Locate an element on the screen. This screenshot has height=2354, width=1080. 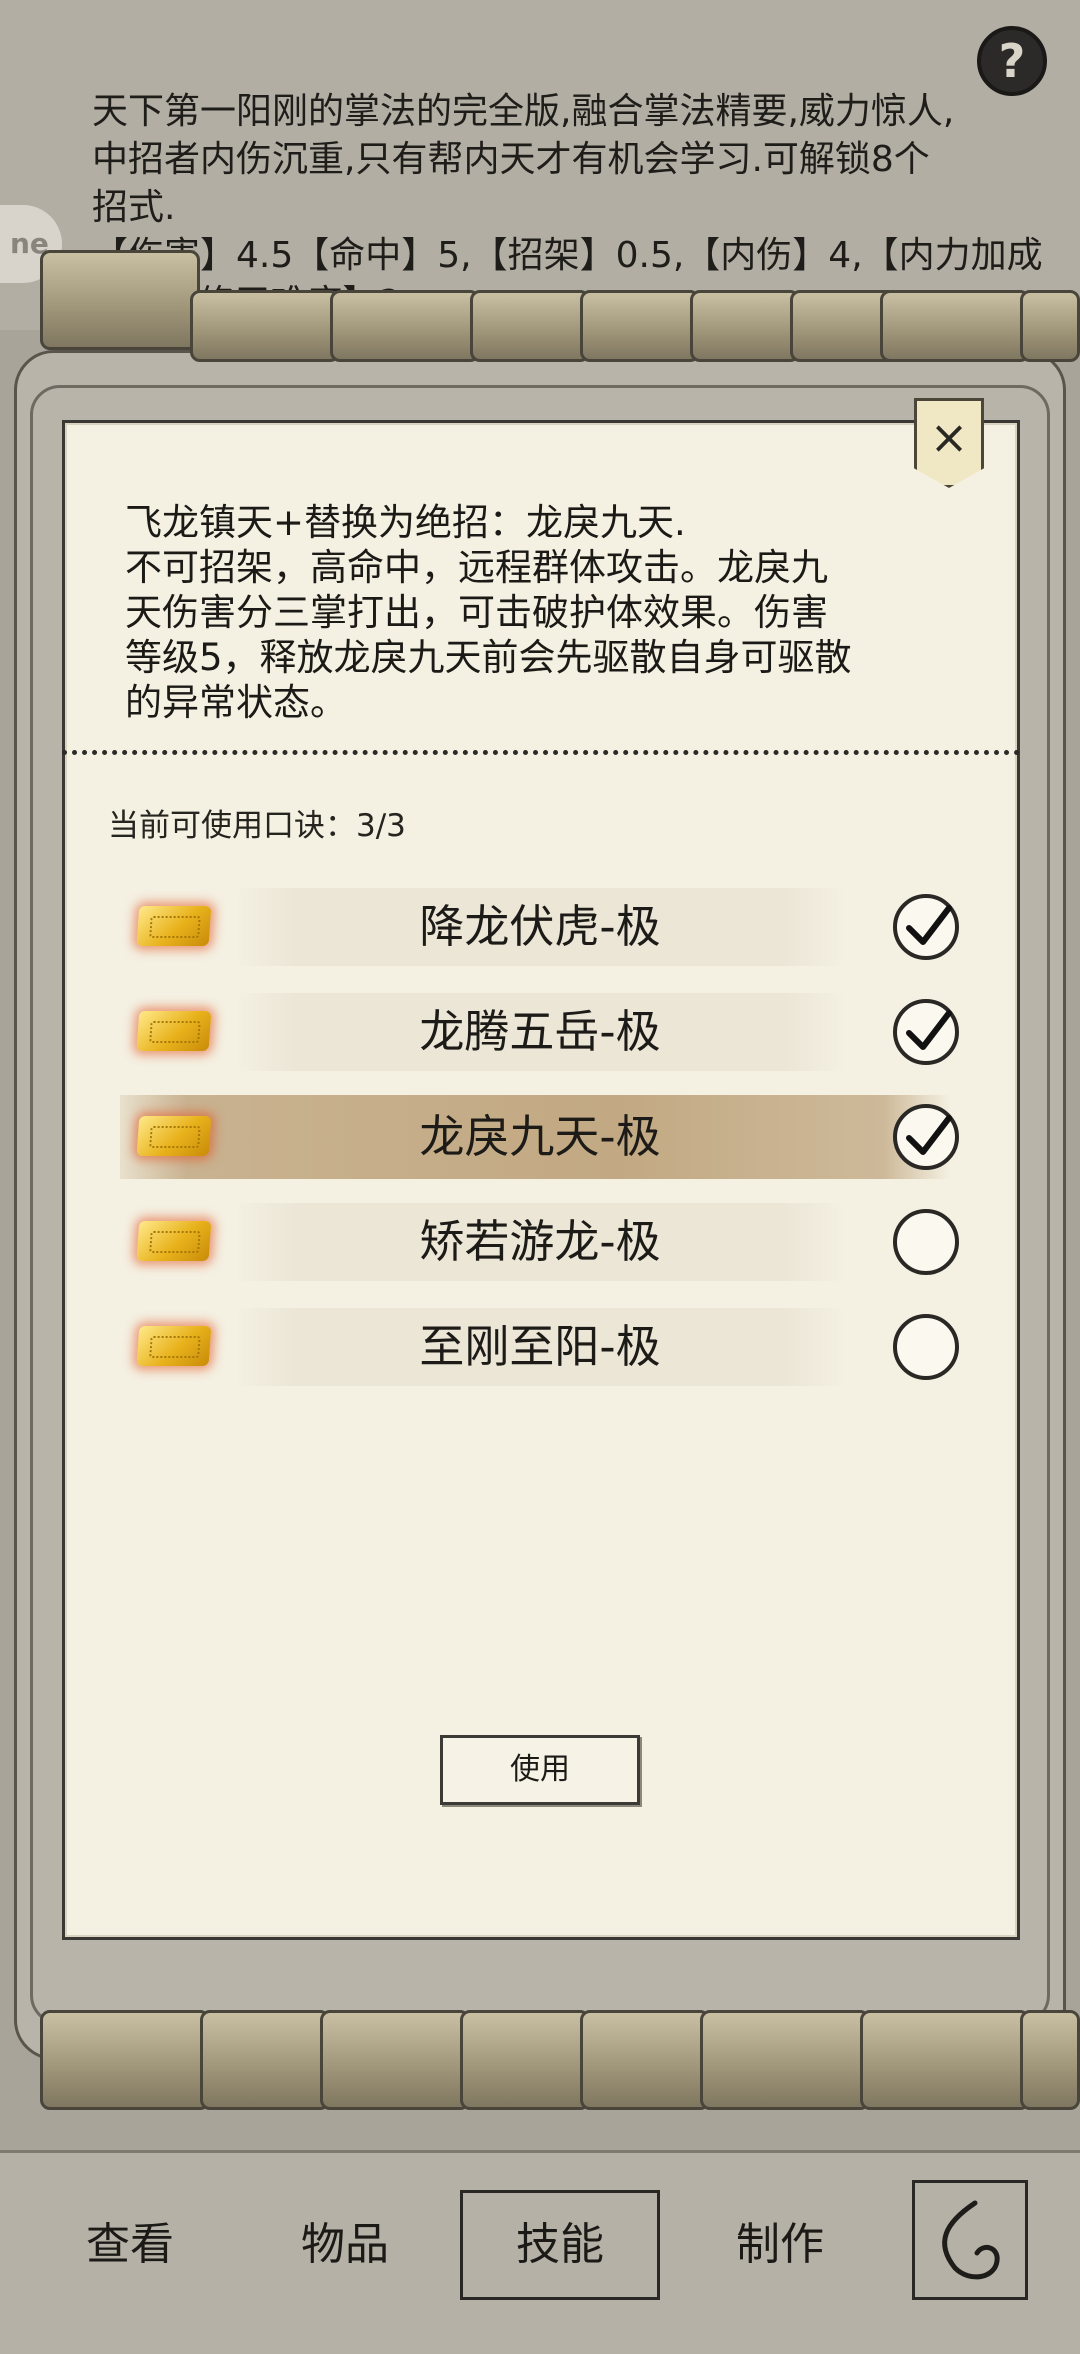
bg-desc-line: 招式. is located at coordinates (134, 207).